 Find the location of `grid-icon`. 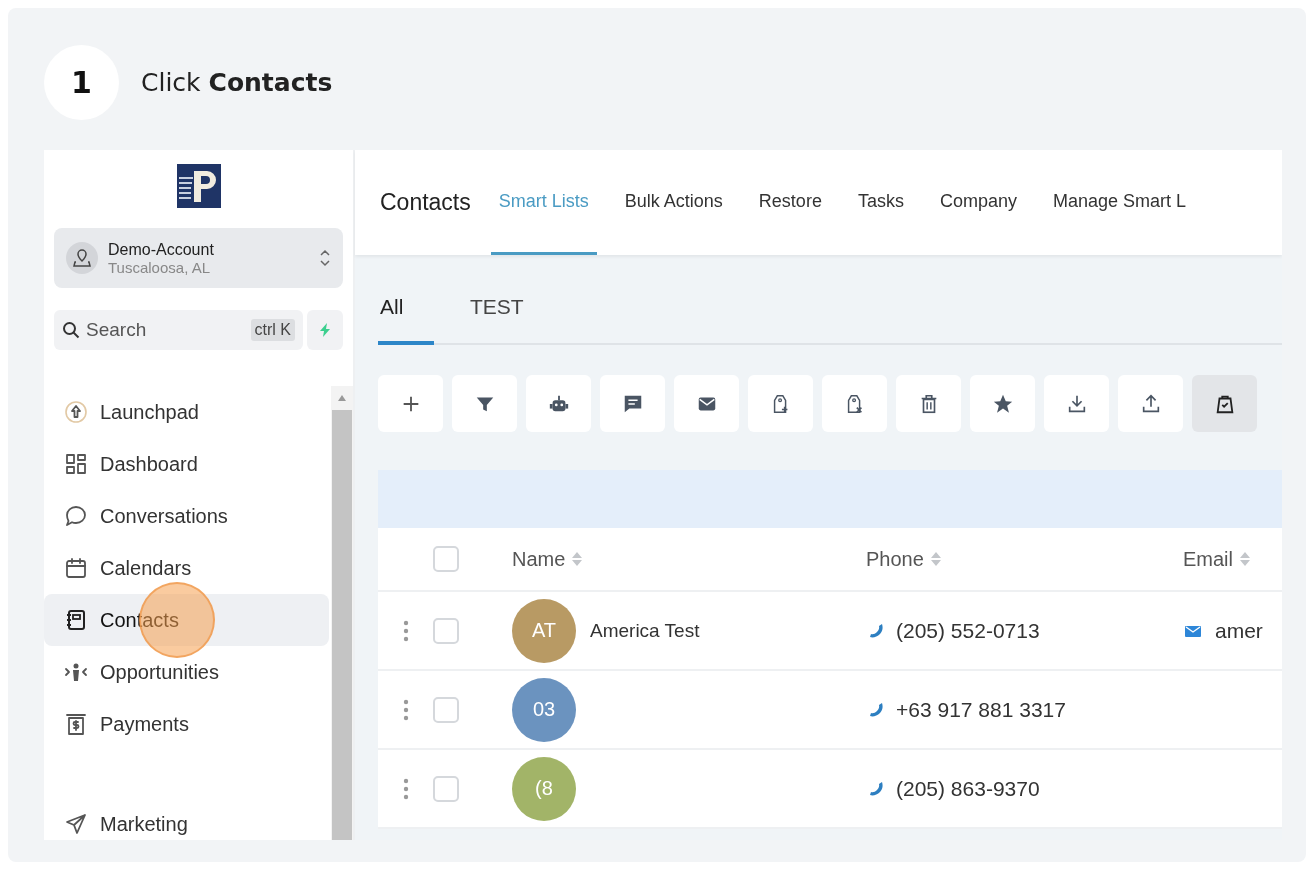

grid-icon is located at coordinates (76, 464).